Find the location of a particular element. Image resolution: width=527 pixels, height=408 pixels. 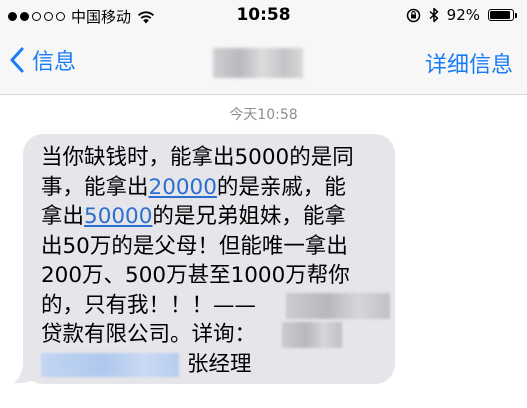

chevron-left-icon is located at coordinates (17, 60).